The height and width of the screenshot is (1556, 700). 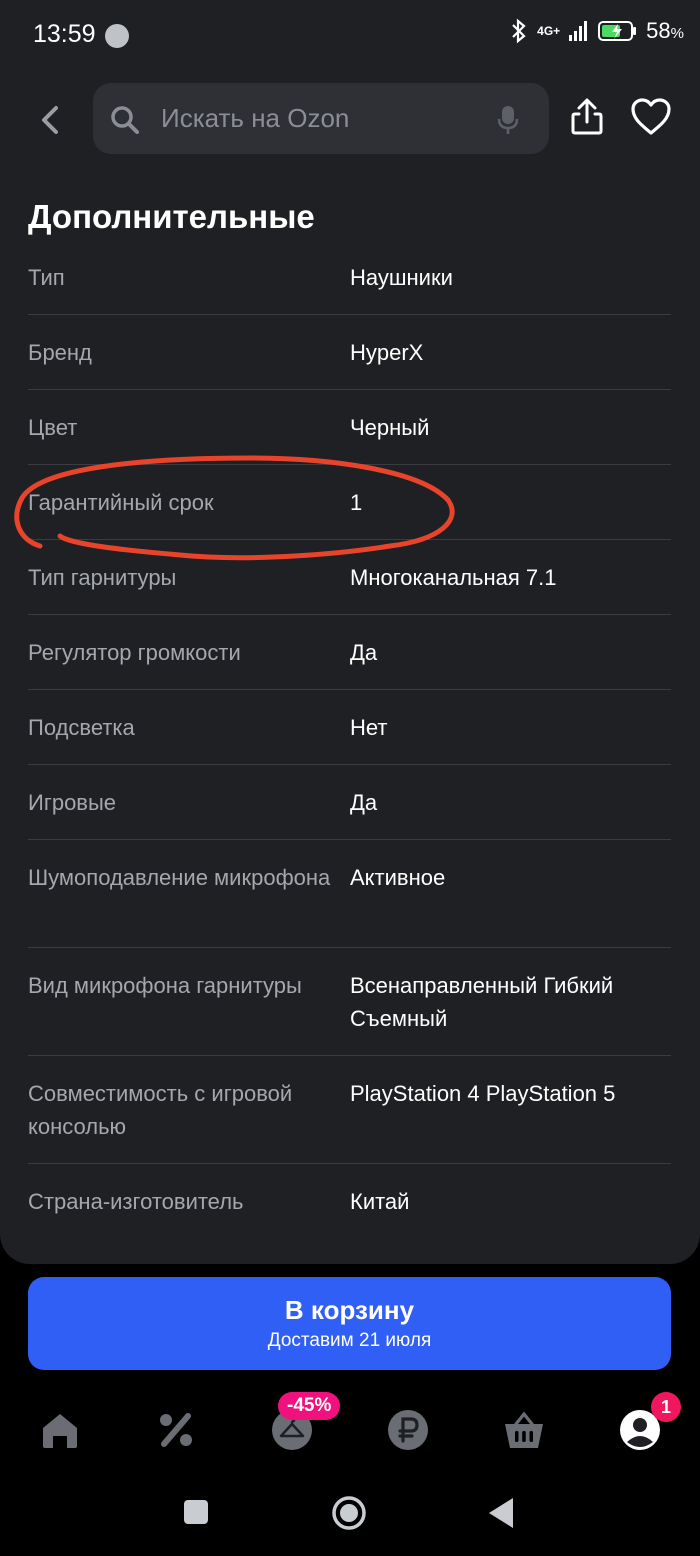 I want to click on microphone-icon, so click(x=508, y=120).